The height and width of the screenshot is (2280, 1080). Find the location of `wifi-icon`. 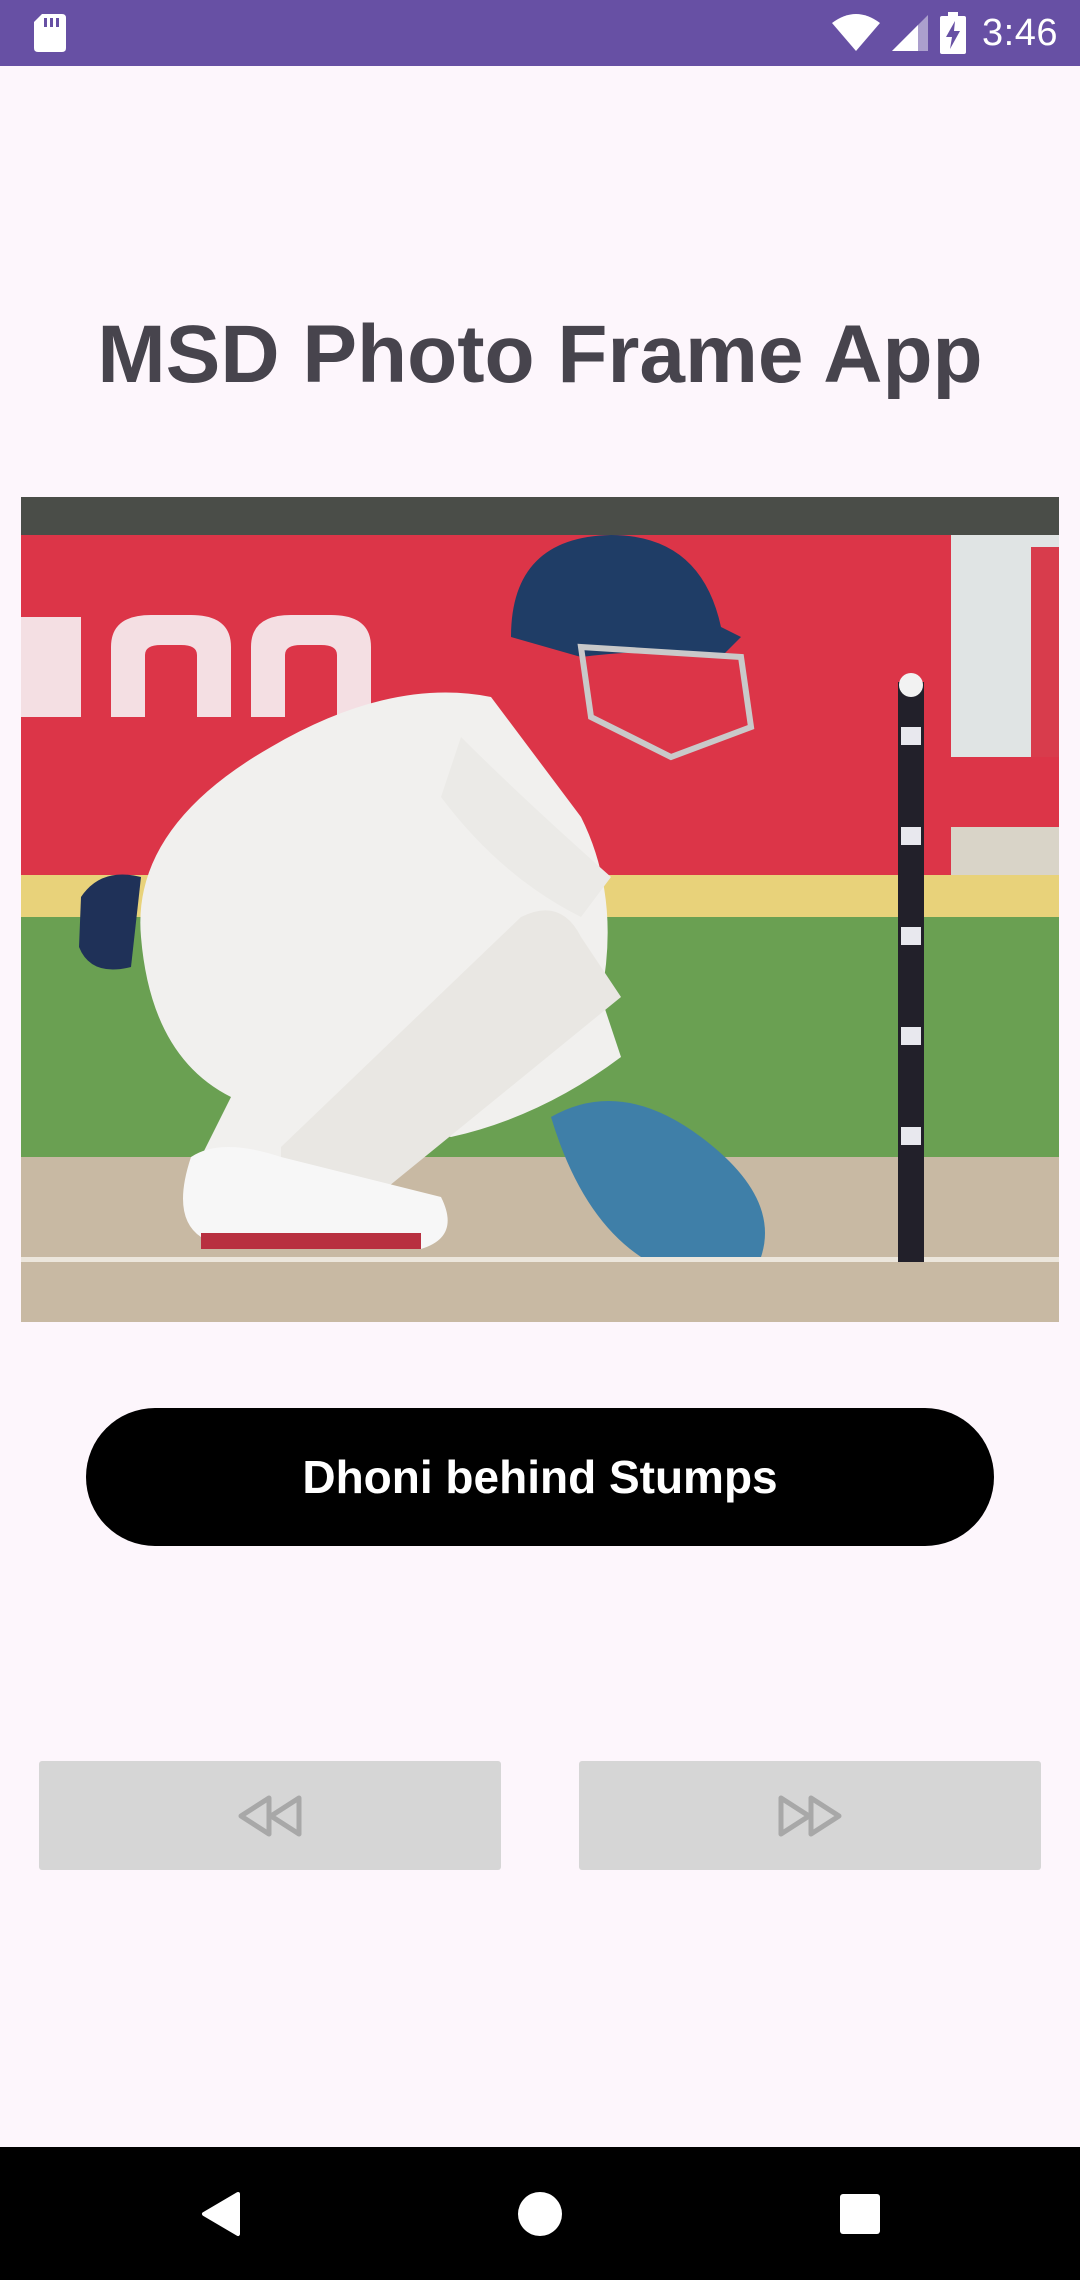

wifi-icon is located at coordinates (856, 32).